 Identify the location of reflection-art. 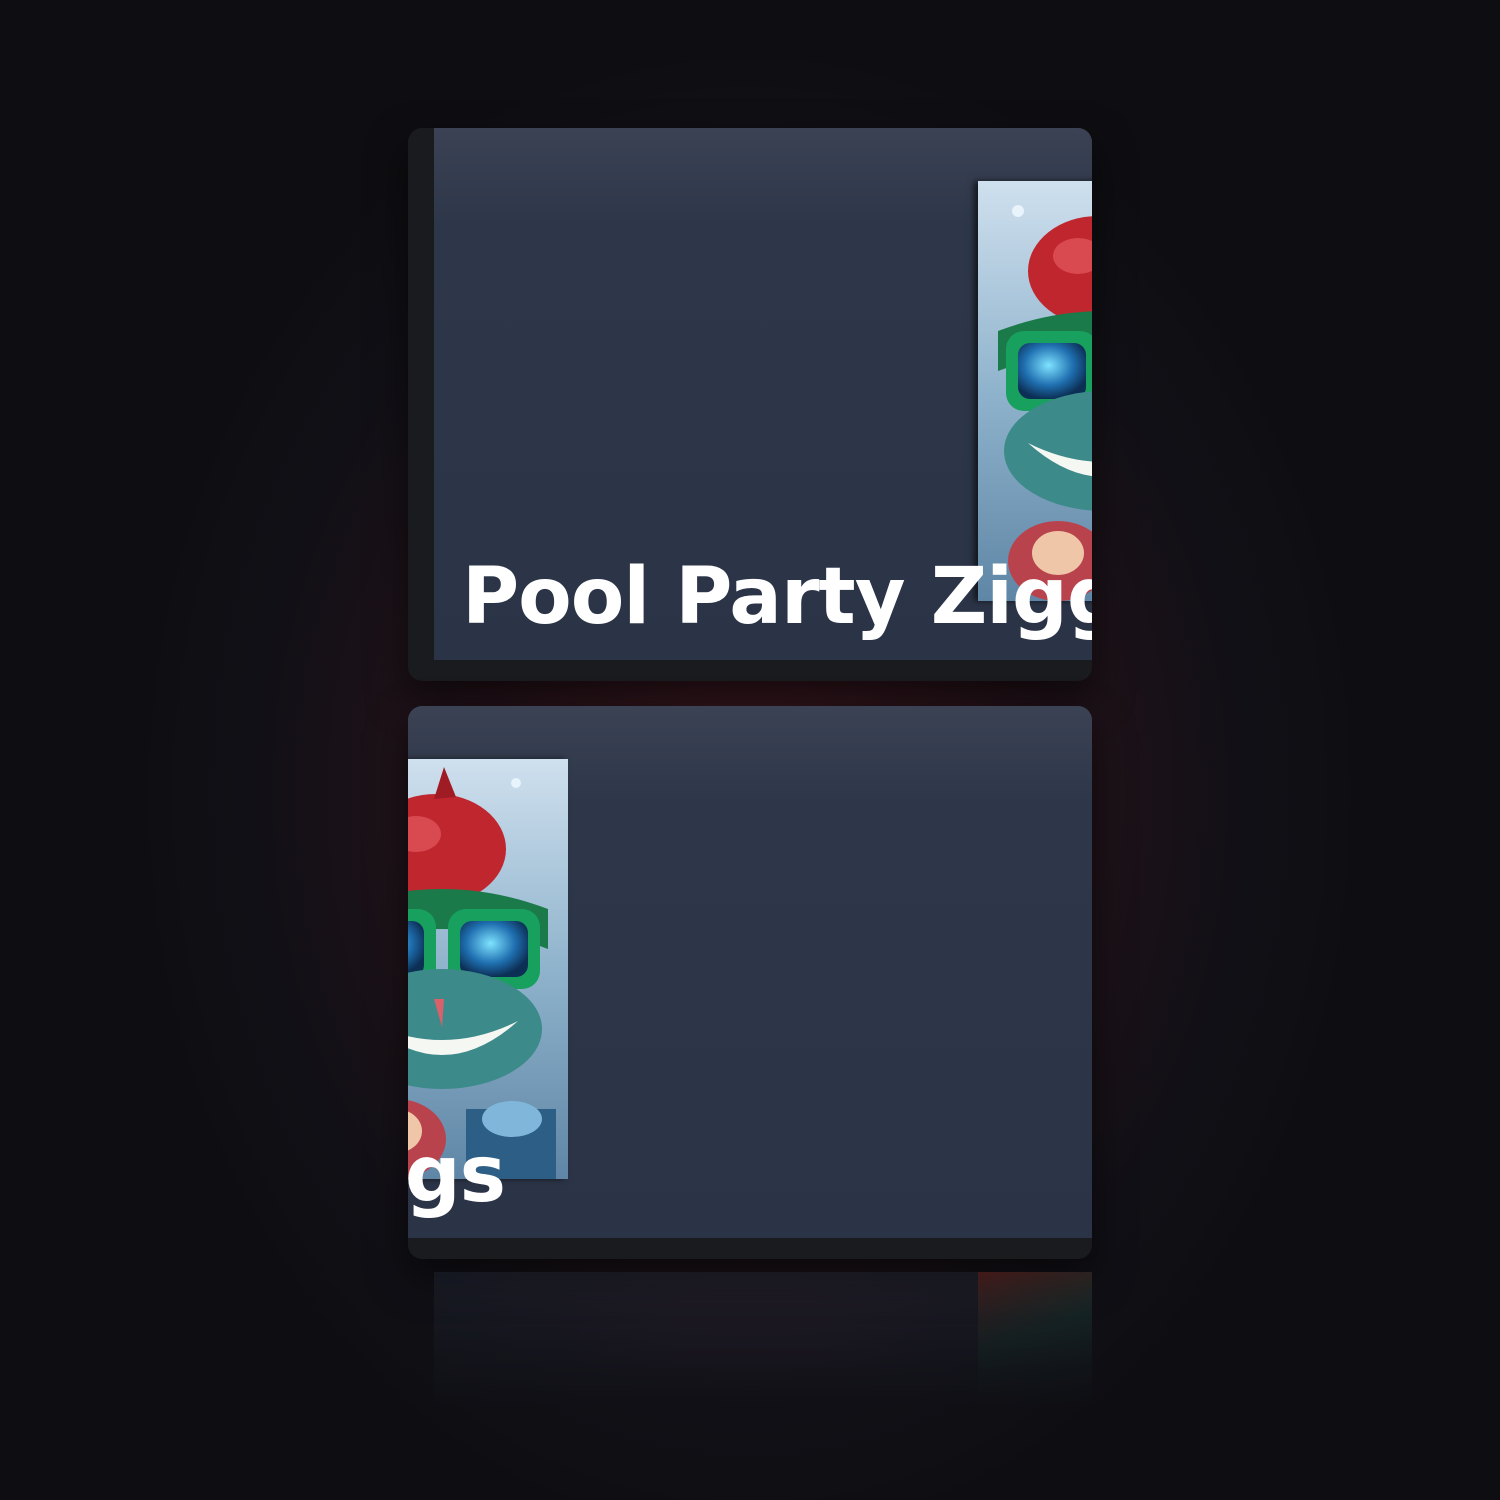
(1035, 1342).